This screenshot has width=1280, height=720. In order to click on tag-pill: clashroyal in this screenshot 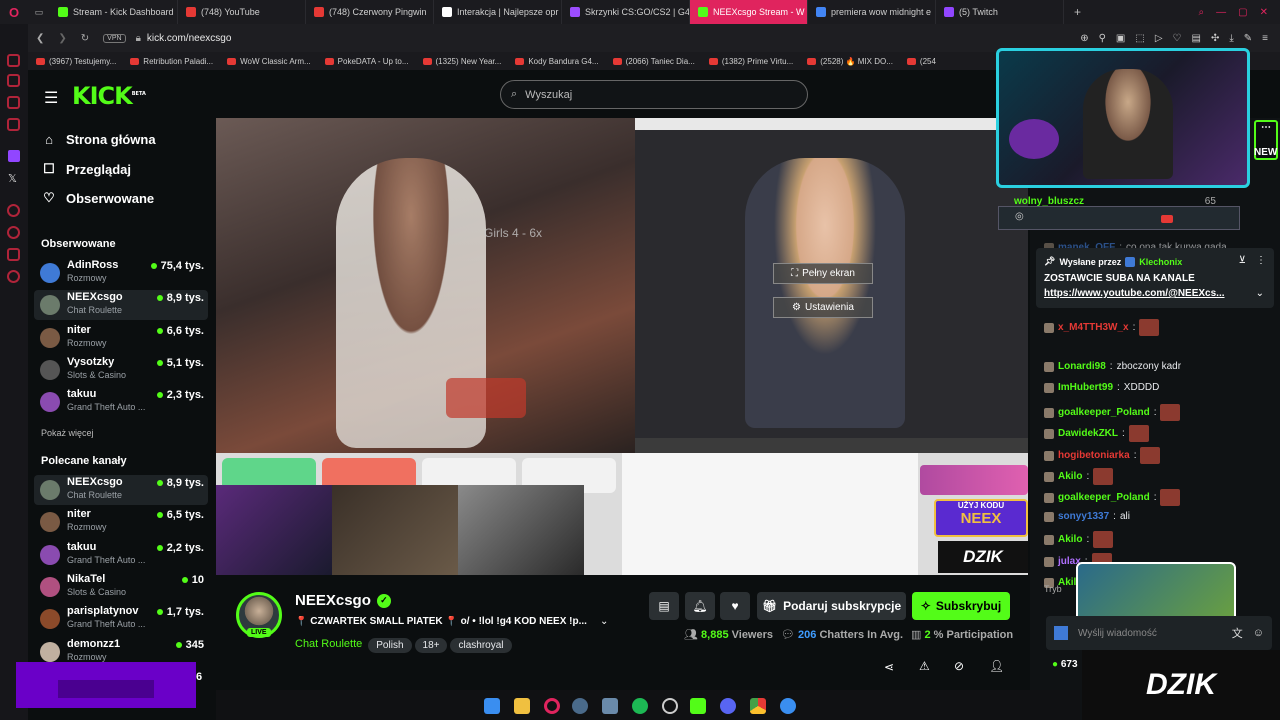, I will do `click(481, 645)`.